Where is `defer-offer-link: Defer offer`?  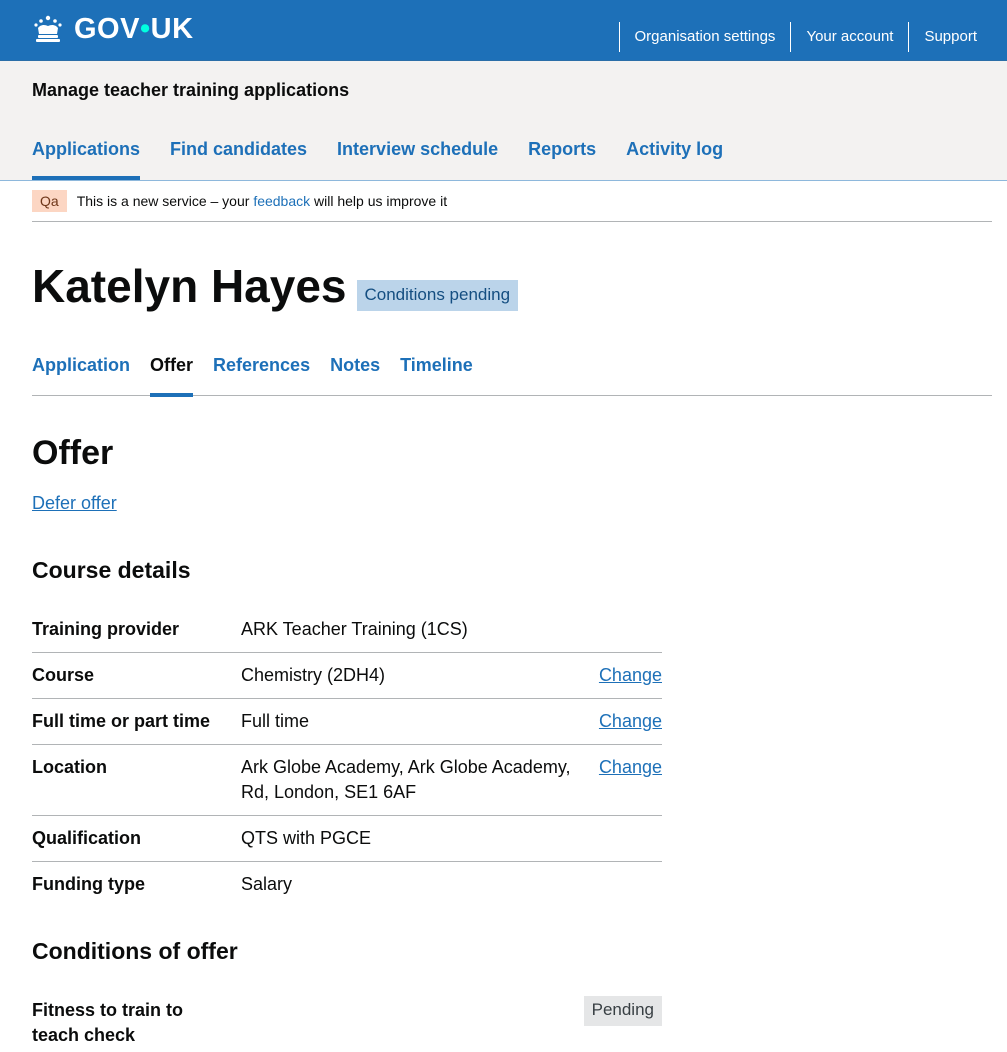
defer-offer-link: Defer offer is located at coordinates (74, 503).